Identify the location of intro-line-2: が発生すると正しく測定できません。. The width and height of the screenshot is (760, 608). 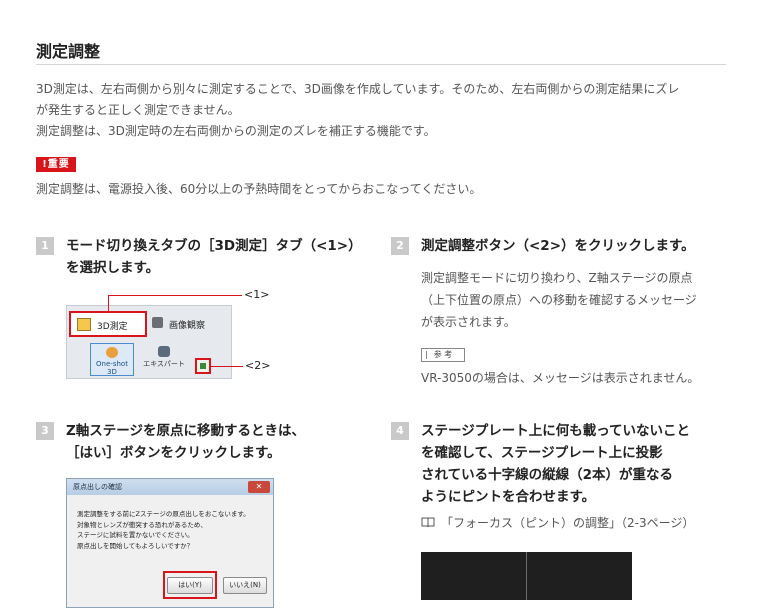
(138, 110).